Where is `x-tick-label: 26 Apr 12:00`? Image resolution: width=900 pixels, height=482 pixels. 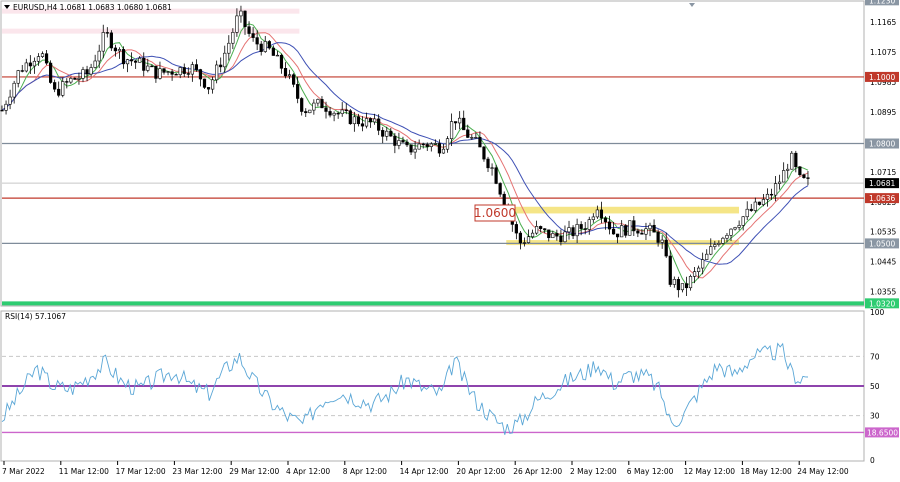 x-tick-label: 26 Apr 12:00 is located at coordinates (537, 471).